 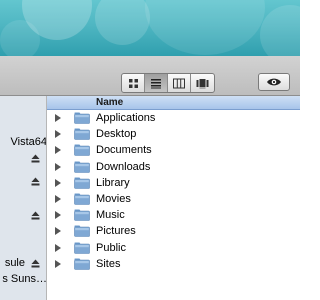 I want to click on eye-icon, so click(x=274, y=82).